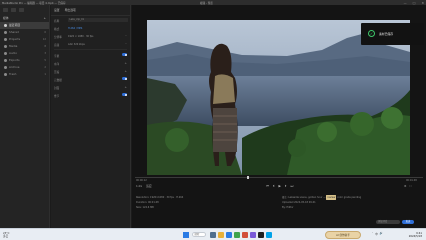  I want to click on taskbar-search: 搜索, so click(199, 234).